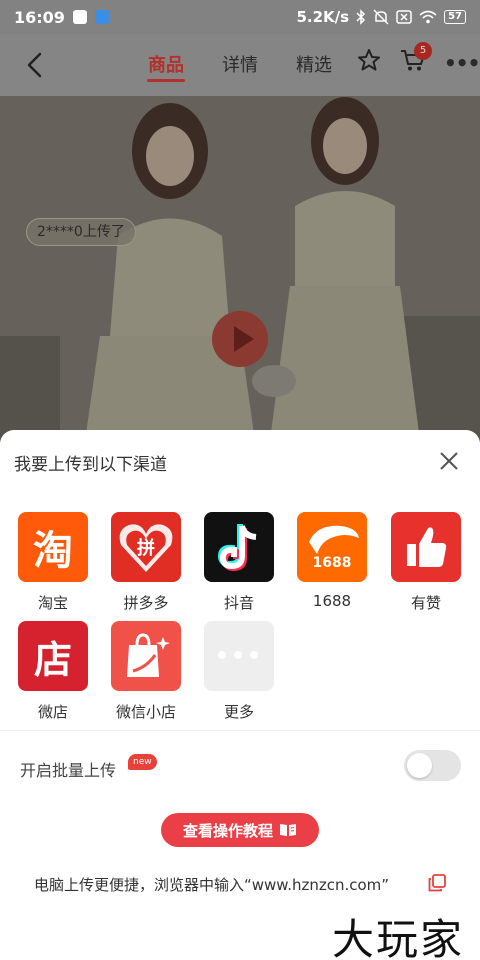 This screenshot has width=480, height=960. Describe the element at coordinates (369, 60) in the screenshot. I see `favorite-star-icon` at that location.